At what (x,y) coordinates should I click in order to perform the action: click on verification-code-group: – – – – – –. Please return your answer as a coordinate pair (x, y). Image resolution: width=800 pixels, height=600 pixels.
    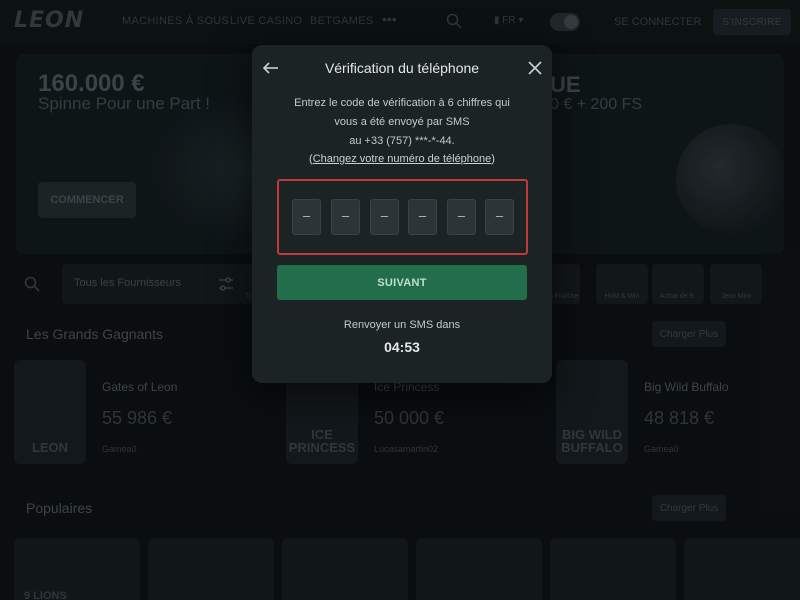
    Looking at the image, I should click on (402, 217).